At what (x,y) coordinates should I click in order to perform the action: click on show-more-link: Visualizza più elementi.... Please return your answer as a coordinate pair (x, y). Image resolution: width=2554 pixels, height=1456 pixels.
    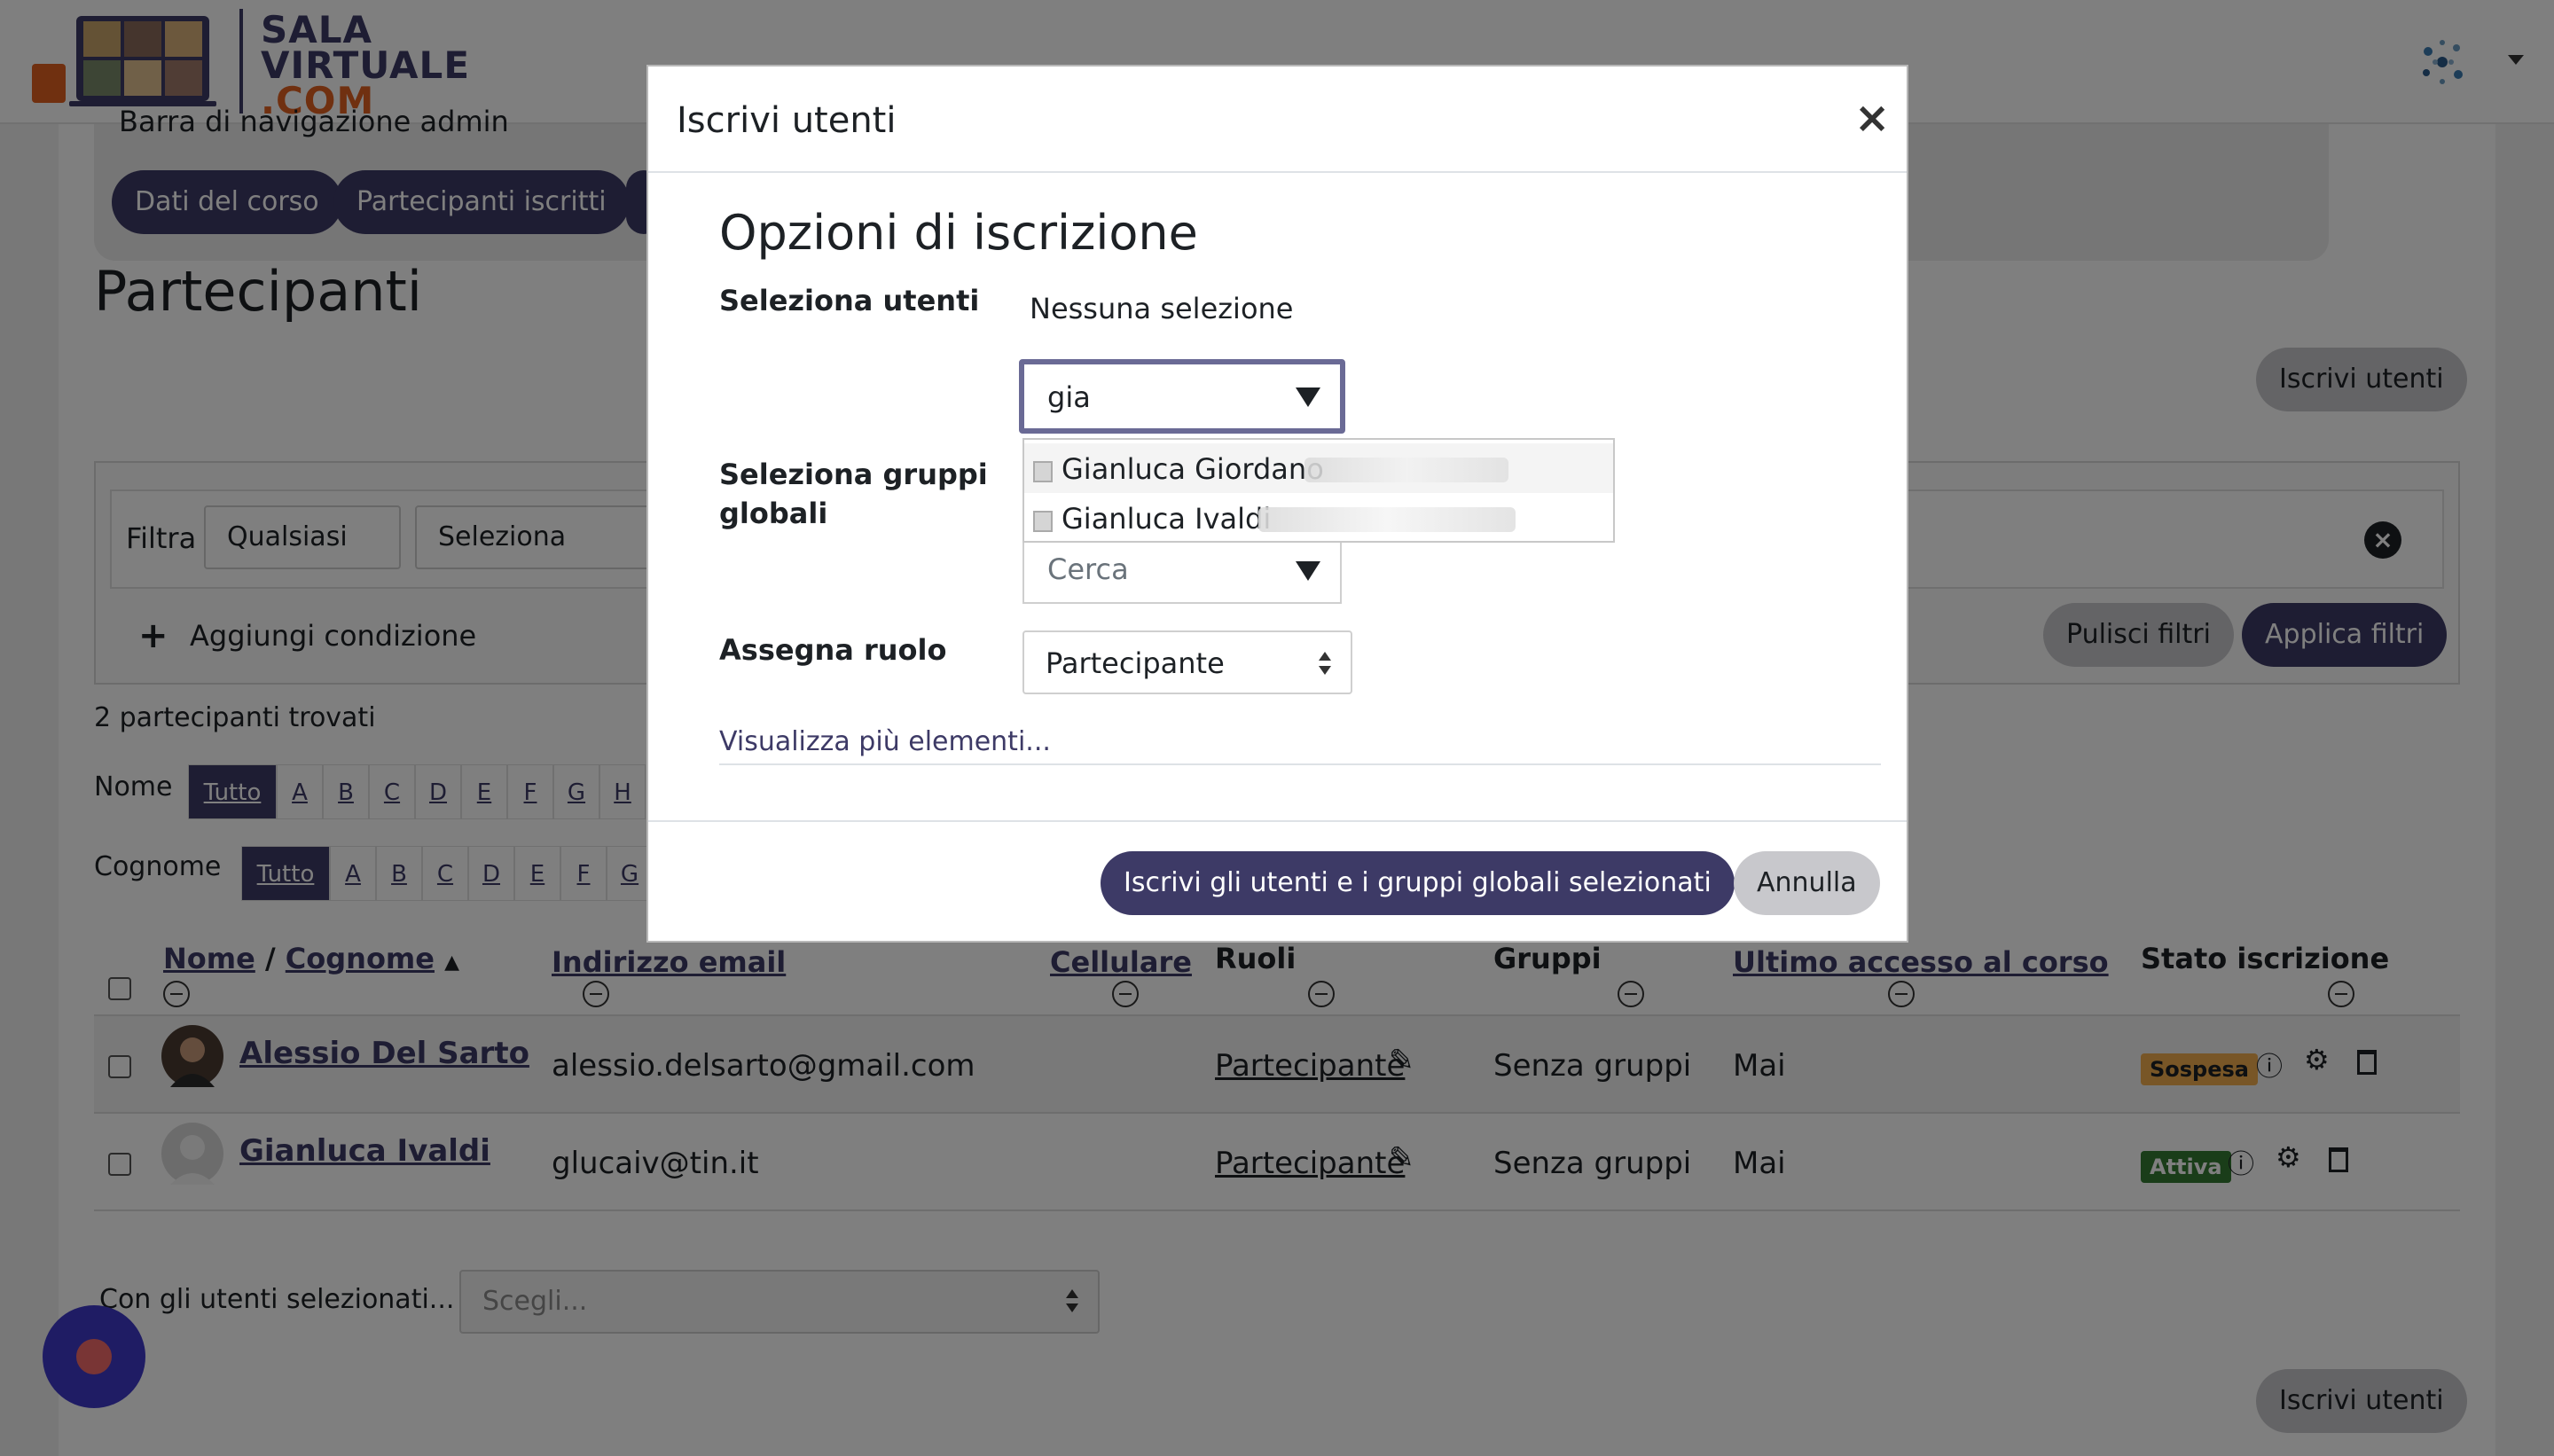
    Looking at the image, I should click on (885, 741).